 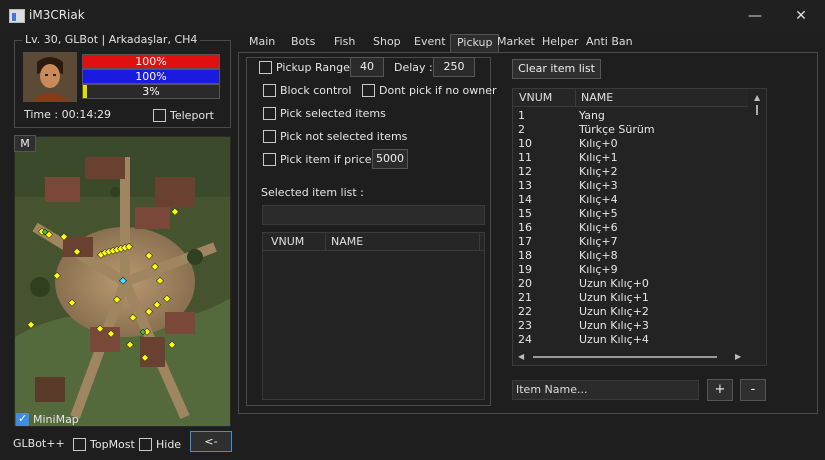 I want to click on item-name: Uzun Kılıç+4, so click(x=614, y=339).